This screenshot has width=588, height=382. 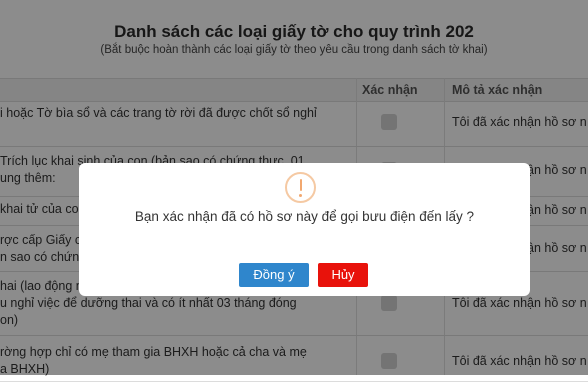 I want to click on warning-icon, so click(x=300, y=187).